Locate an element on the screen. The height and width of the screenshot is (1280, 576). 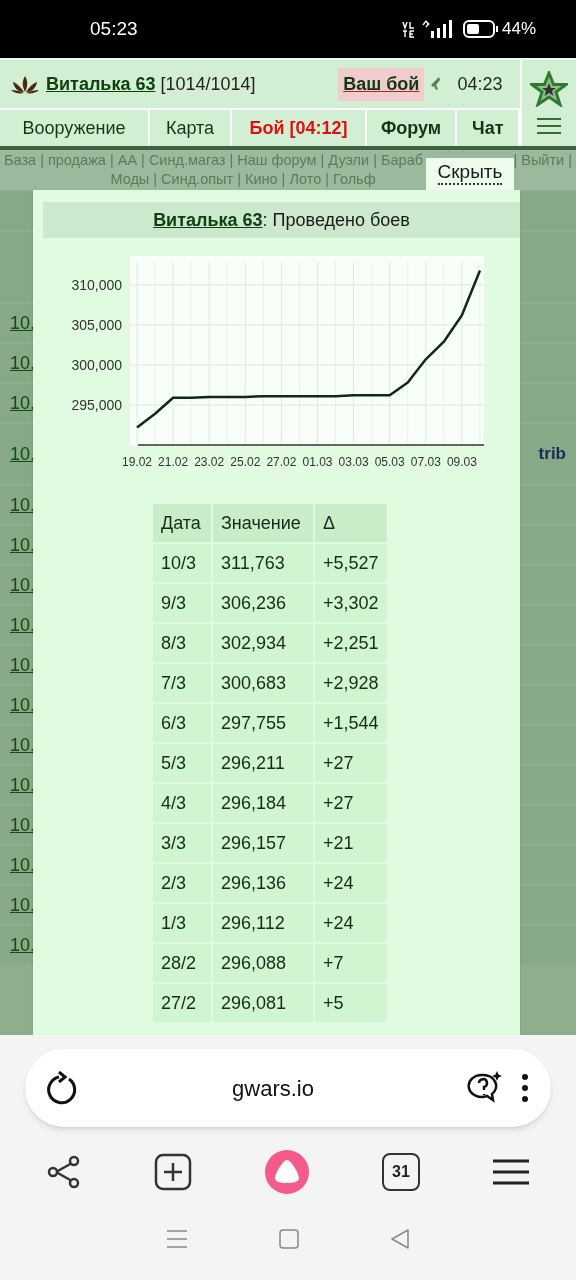
table-cell: 302,934 is located at coordinates (263, 643).